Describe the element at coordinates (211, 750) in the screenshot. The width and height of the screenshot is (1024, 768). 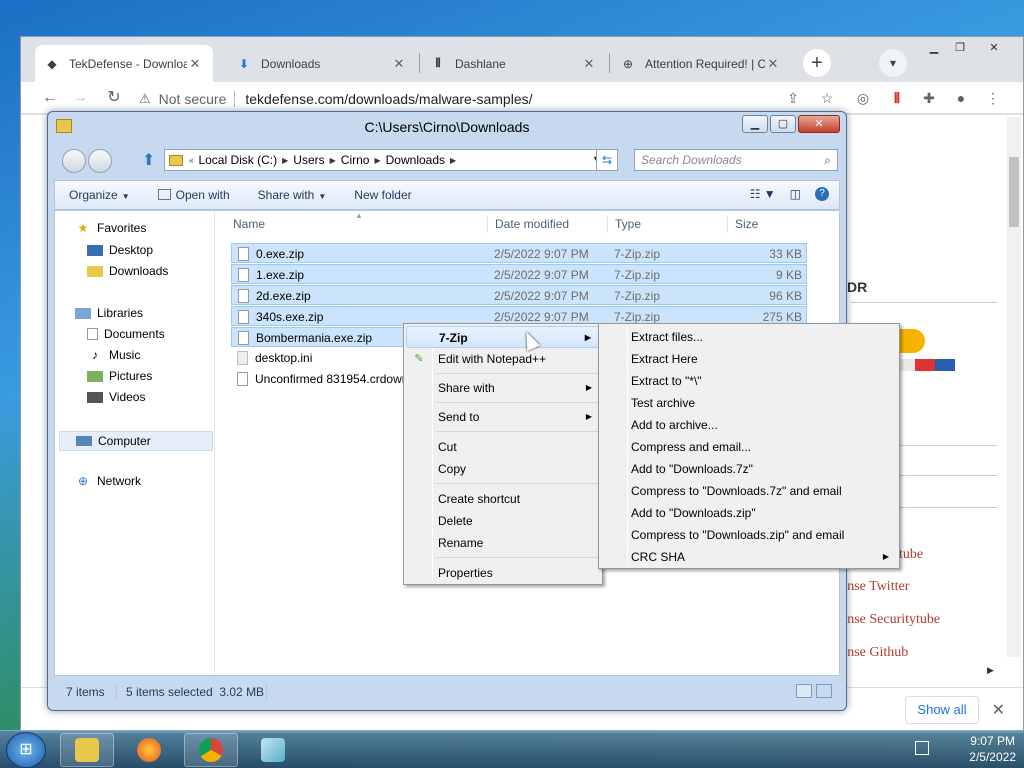
I see `taskbar-chrome` at that location.